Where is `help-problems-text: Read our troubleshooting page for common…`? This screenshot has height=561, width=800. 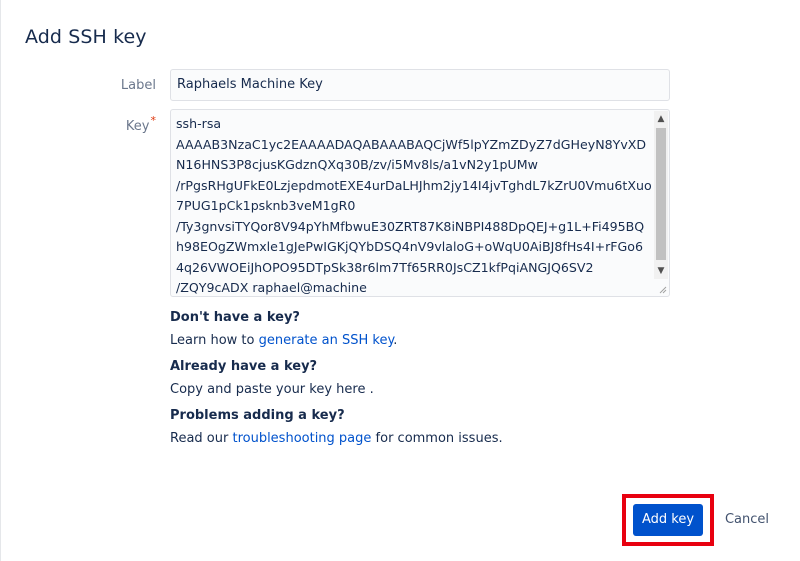 help-problems-text: Read our troubleshooting page for common… is located at coordinates (336, 439).